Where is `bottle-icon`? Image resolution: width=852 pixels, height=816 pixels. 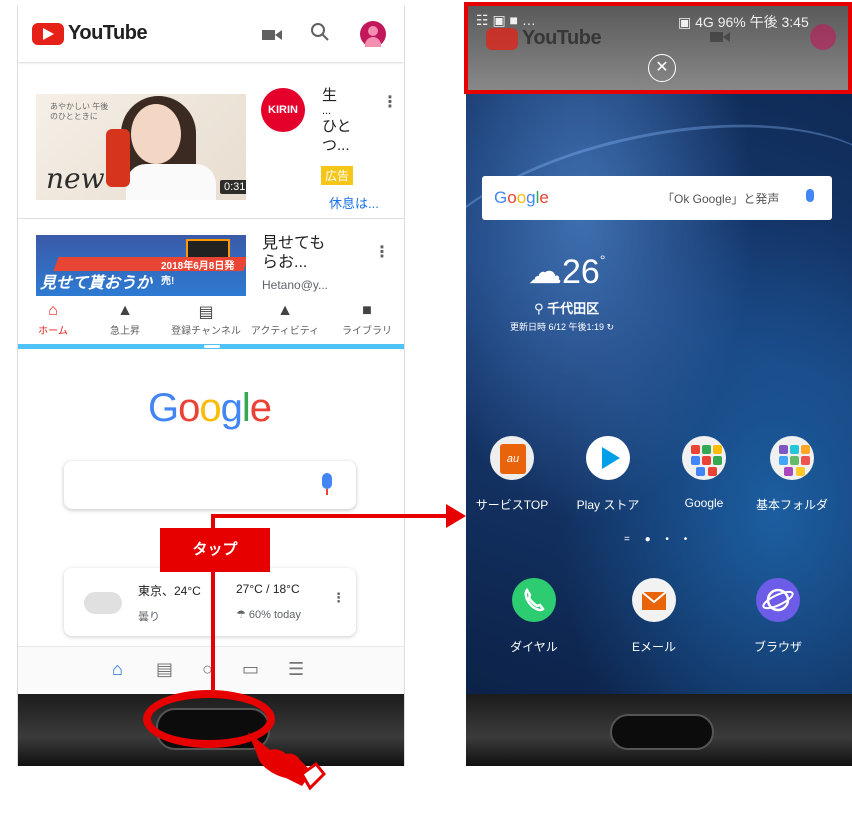
bottle-icon is located at coordinates (118, 158).